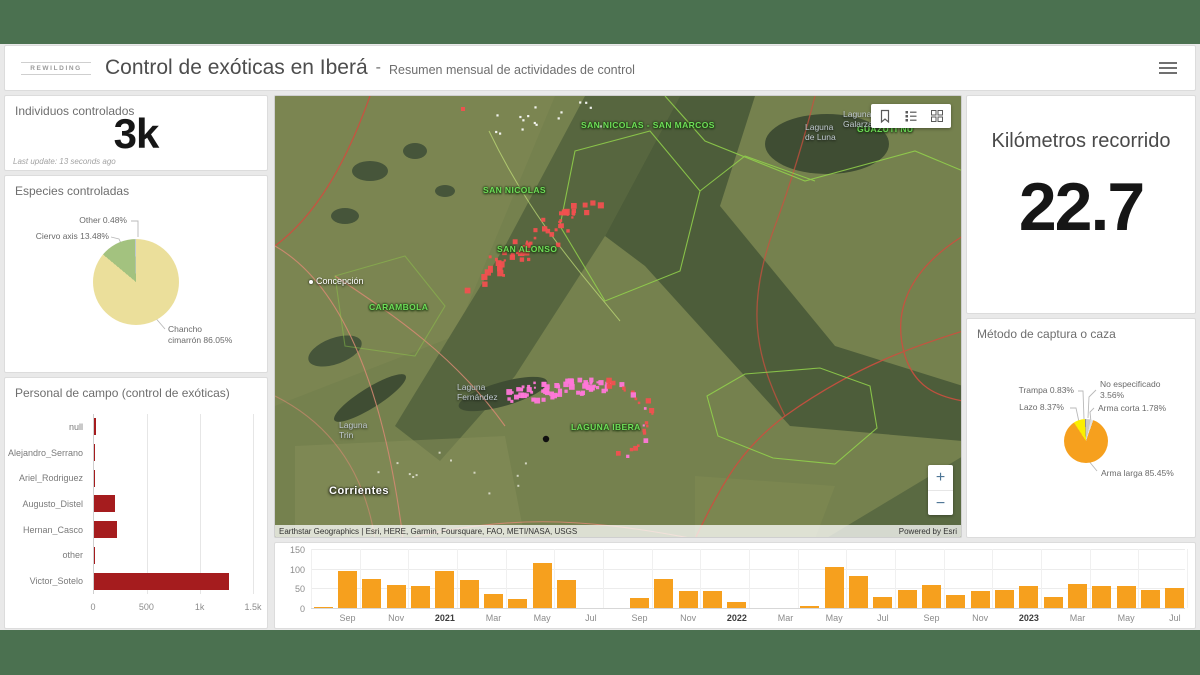 This screenshot has height=675, width=1200. Describe the element at coordinates (299, 589) in the screenshot. I see `y-axis-tick: 50` at that location.